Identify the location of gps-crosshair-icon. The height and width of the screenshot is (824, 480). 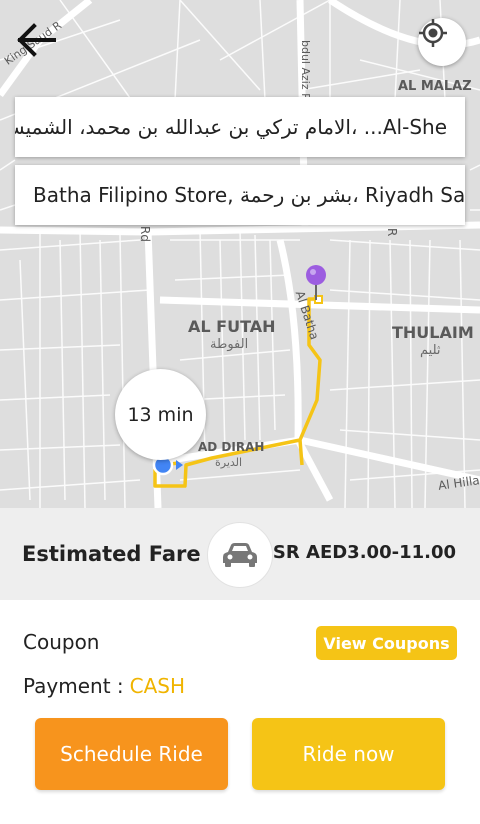
(433, 33).